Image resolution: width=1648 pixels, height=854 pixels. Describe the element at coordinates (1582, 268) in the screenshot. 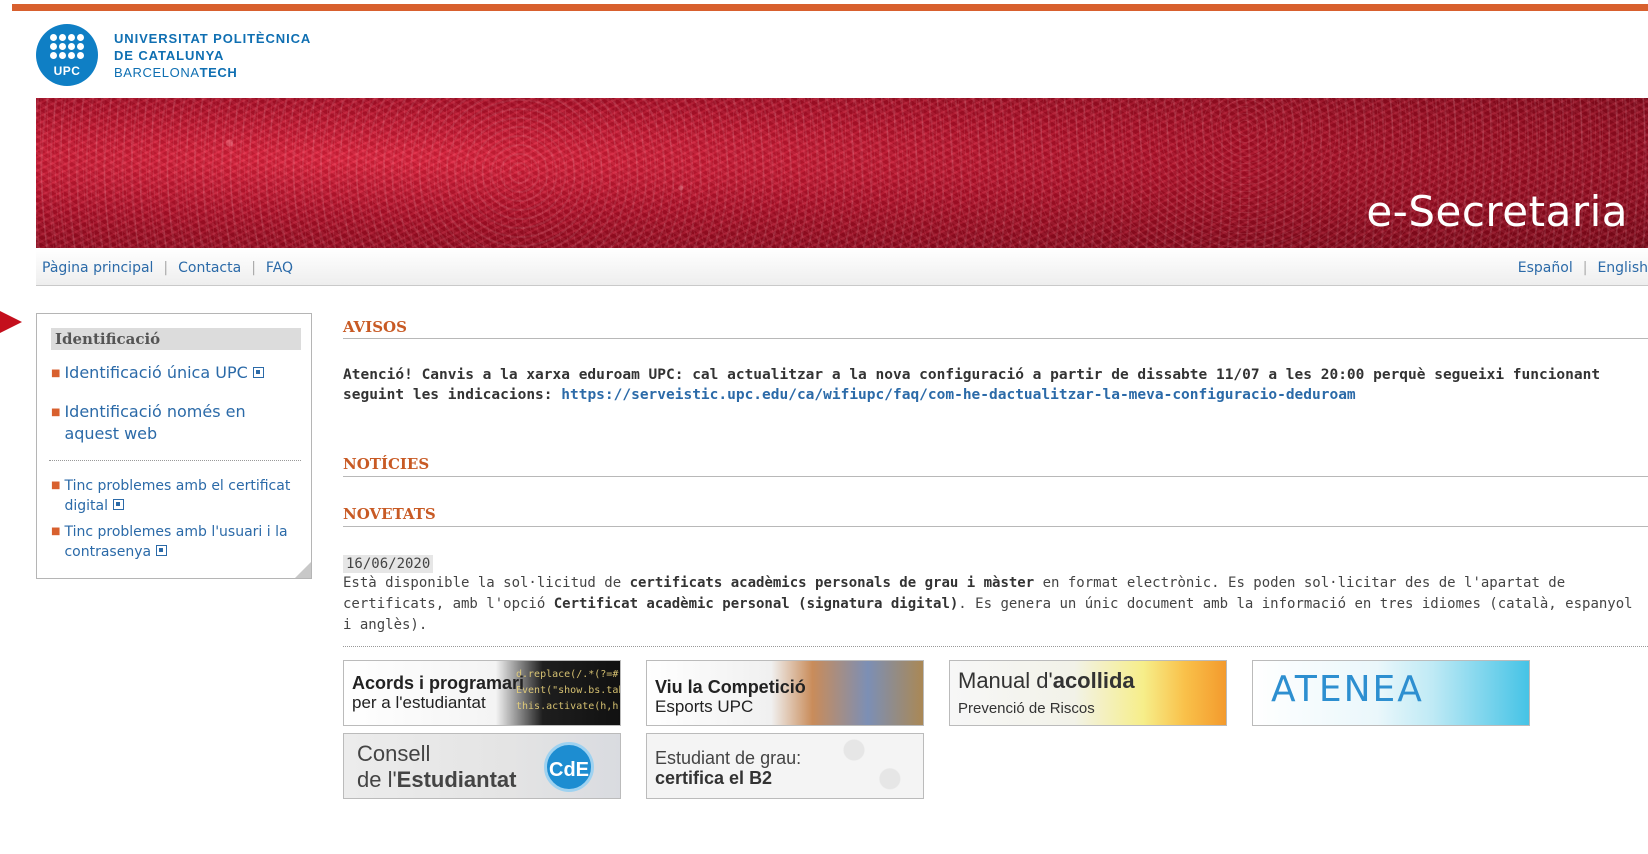

I see `nav-language-links: Español | English` at that location.